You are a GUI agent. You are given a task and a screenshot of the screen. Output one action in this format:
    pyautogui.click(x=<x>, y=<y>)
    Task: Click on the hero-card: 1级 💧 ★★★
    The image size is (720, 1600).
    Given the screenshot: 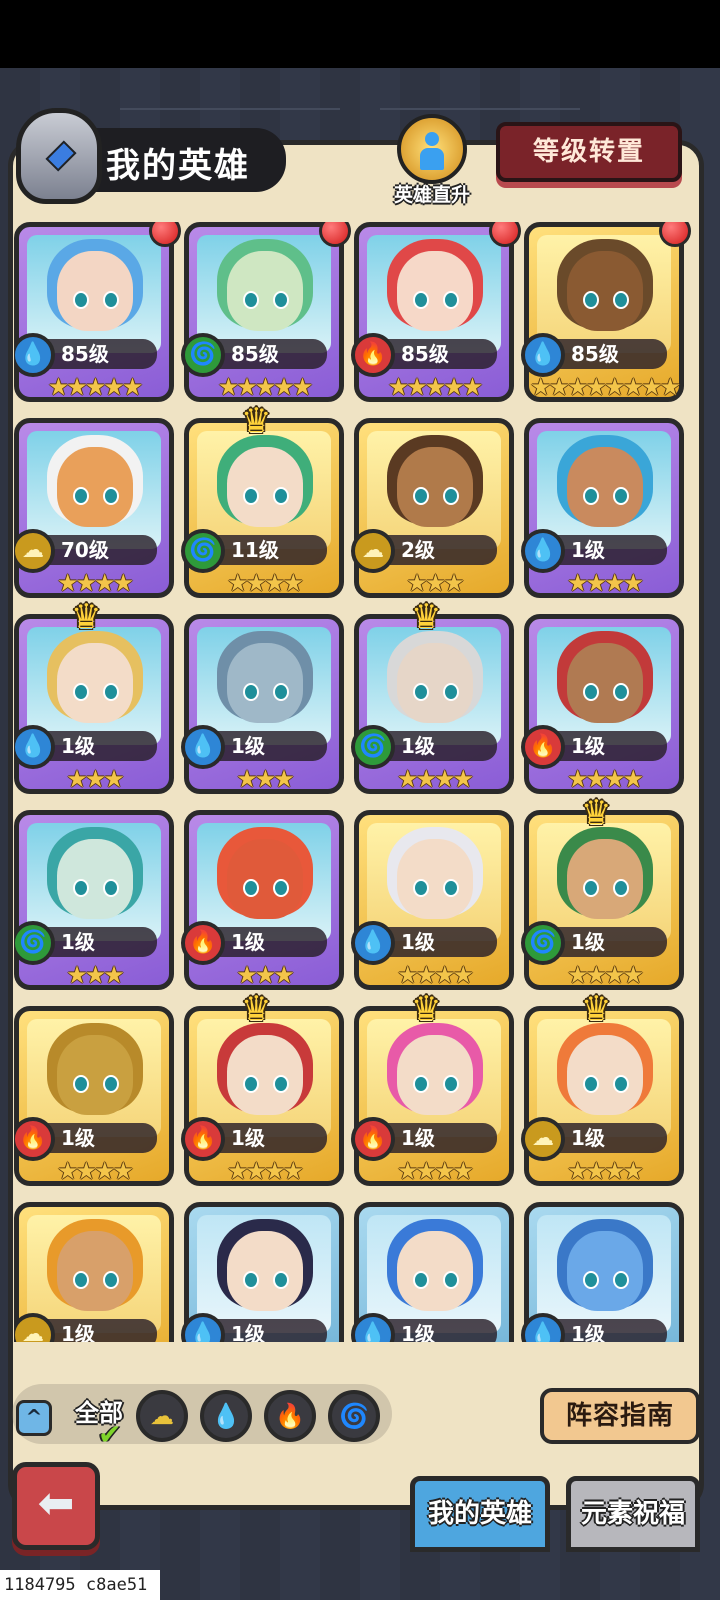 What is the action you would take?
    pyautogui.click(x=262, y=704)
    